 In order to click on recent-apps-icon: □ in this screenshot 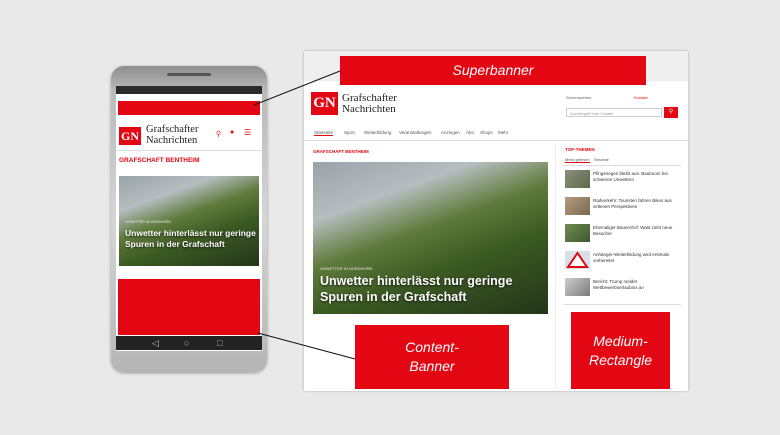, I will do `click(219, 343)`.